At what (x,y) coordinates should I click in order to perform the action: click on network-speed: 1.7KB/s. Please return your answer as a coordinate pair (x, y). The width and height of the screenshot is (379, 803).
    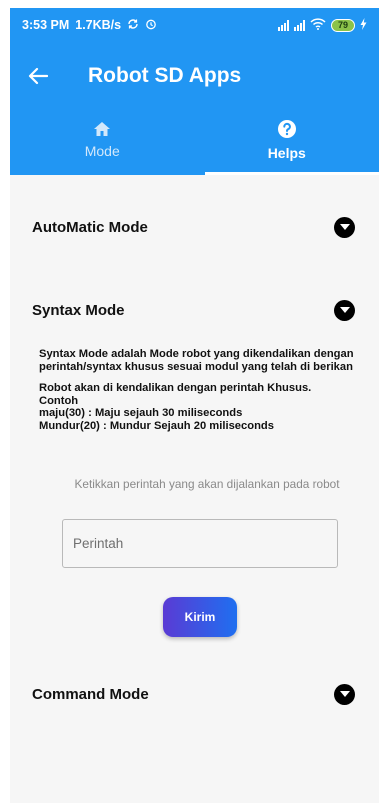
    Looking at the image, I should click on (98, 25).